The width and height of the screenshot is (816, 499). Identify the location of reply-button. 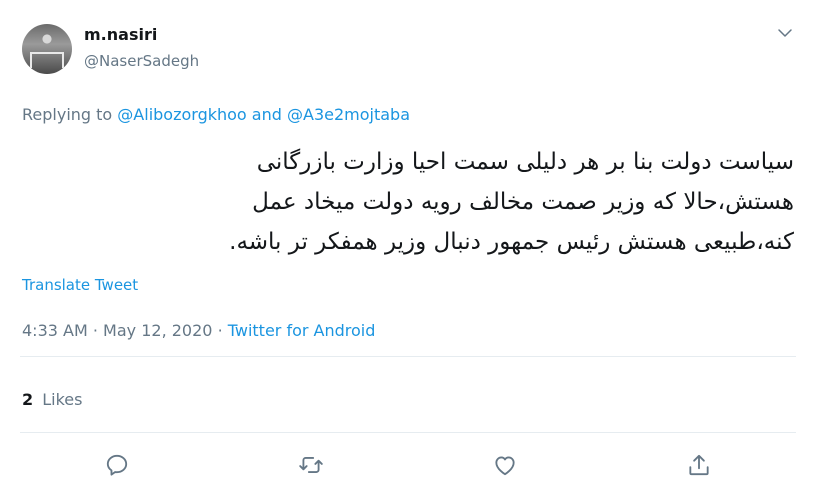
(118, 466).